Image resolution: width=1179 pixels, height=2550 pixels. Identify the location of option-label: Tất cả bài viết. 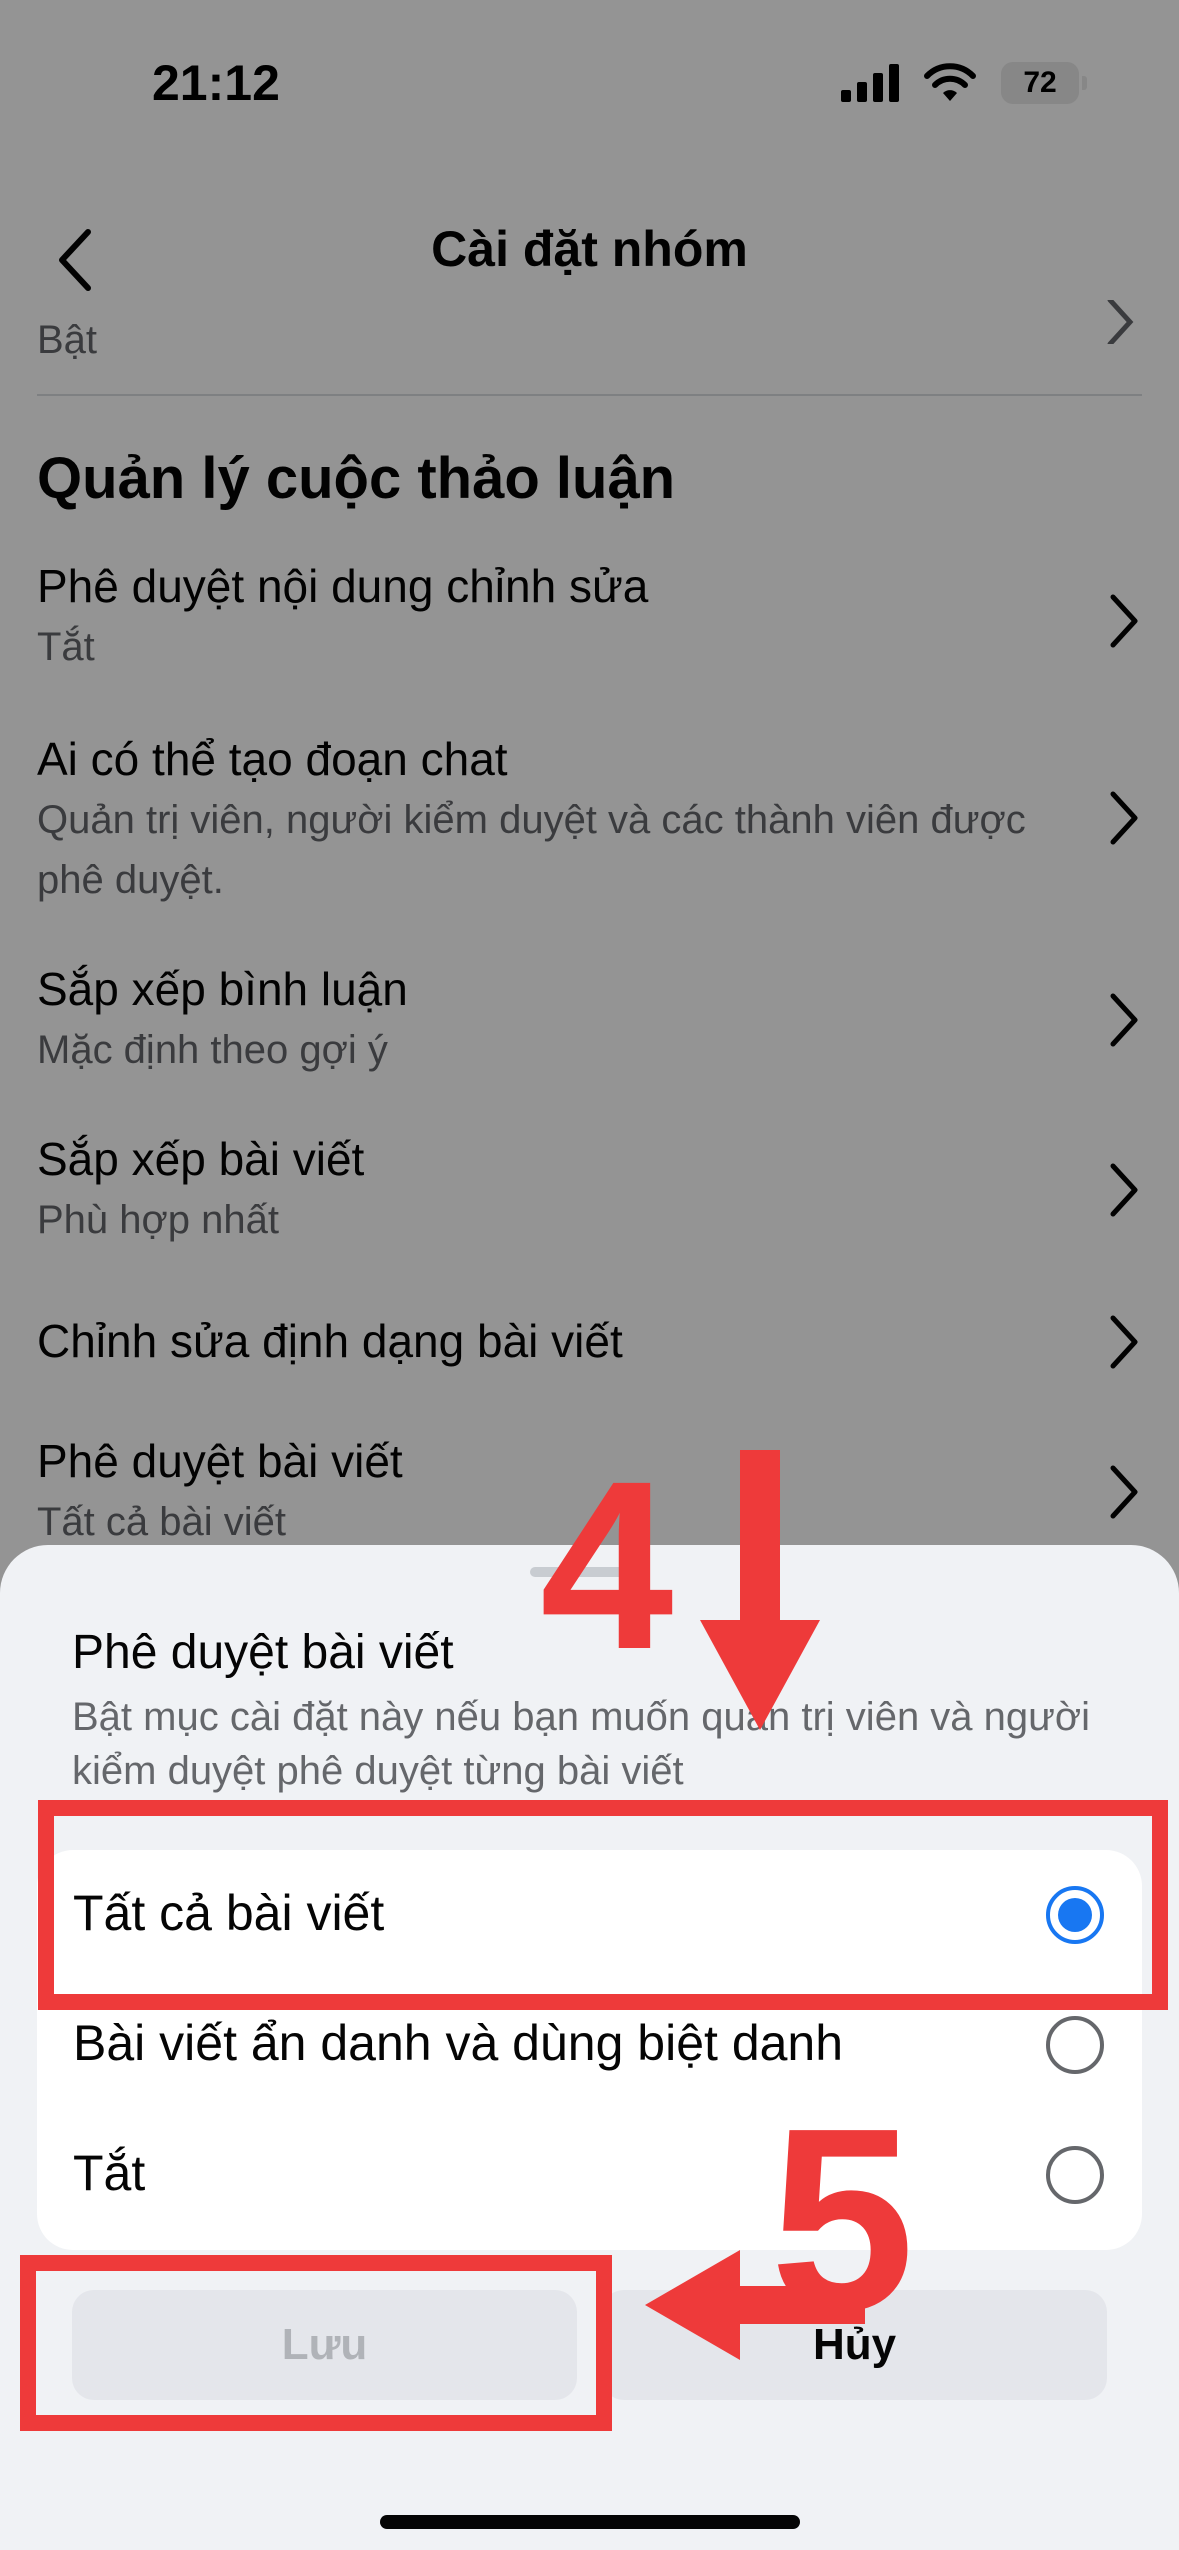
(229, 1913).